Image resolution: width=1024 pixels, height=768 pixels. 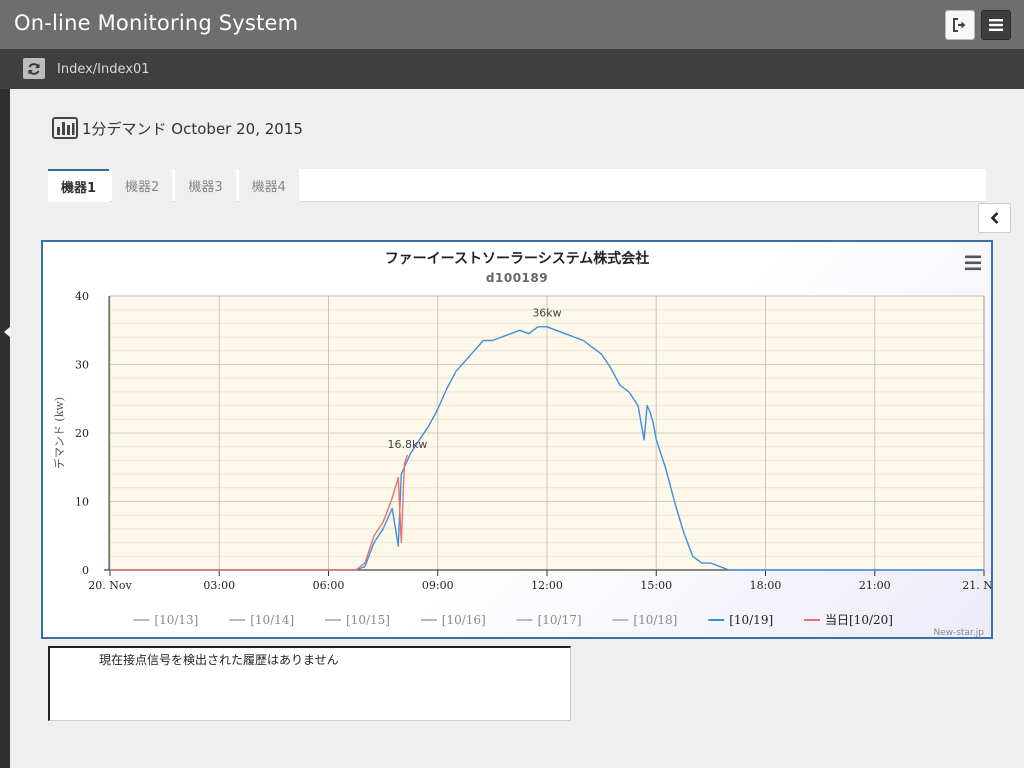 I want to click on breadcrumb-bar: Index/Index01, so click(x=512, y=69).